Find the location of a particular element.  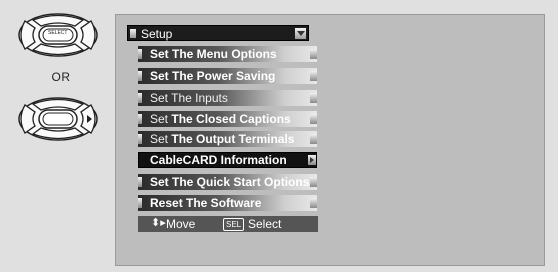

select-key-label: SELECT is located at coordinates (58, 33).